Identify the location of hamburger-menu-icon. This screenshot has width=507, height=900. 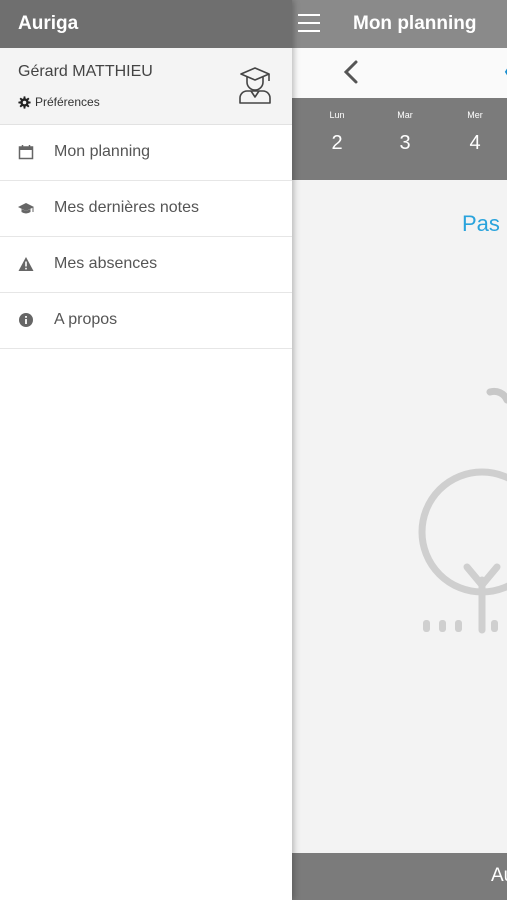
(309, 23).